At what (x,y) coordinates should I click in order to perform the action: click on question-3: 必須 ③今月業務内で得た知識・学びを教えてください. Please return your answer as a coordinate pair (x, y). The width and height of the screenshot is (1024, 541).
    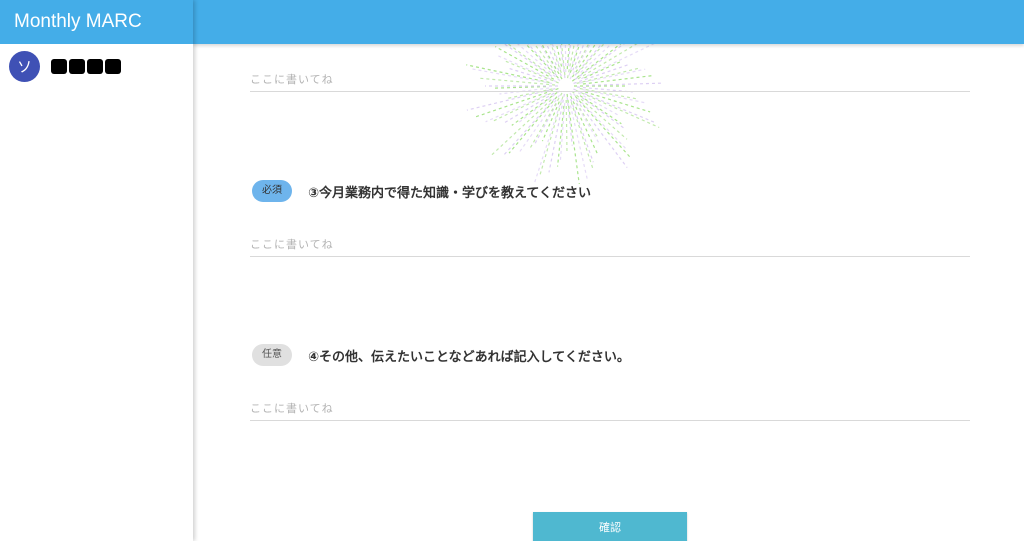
    Looking at the image, I should click on (421, 191).